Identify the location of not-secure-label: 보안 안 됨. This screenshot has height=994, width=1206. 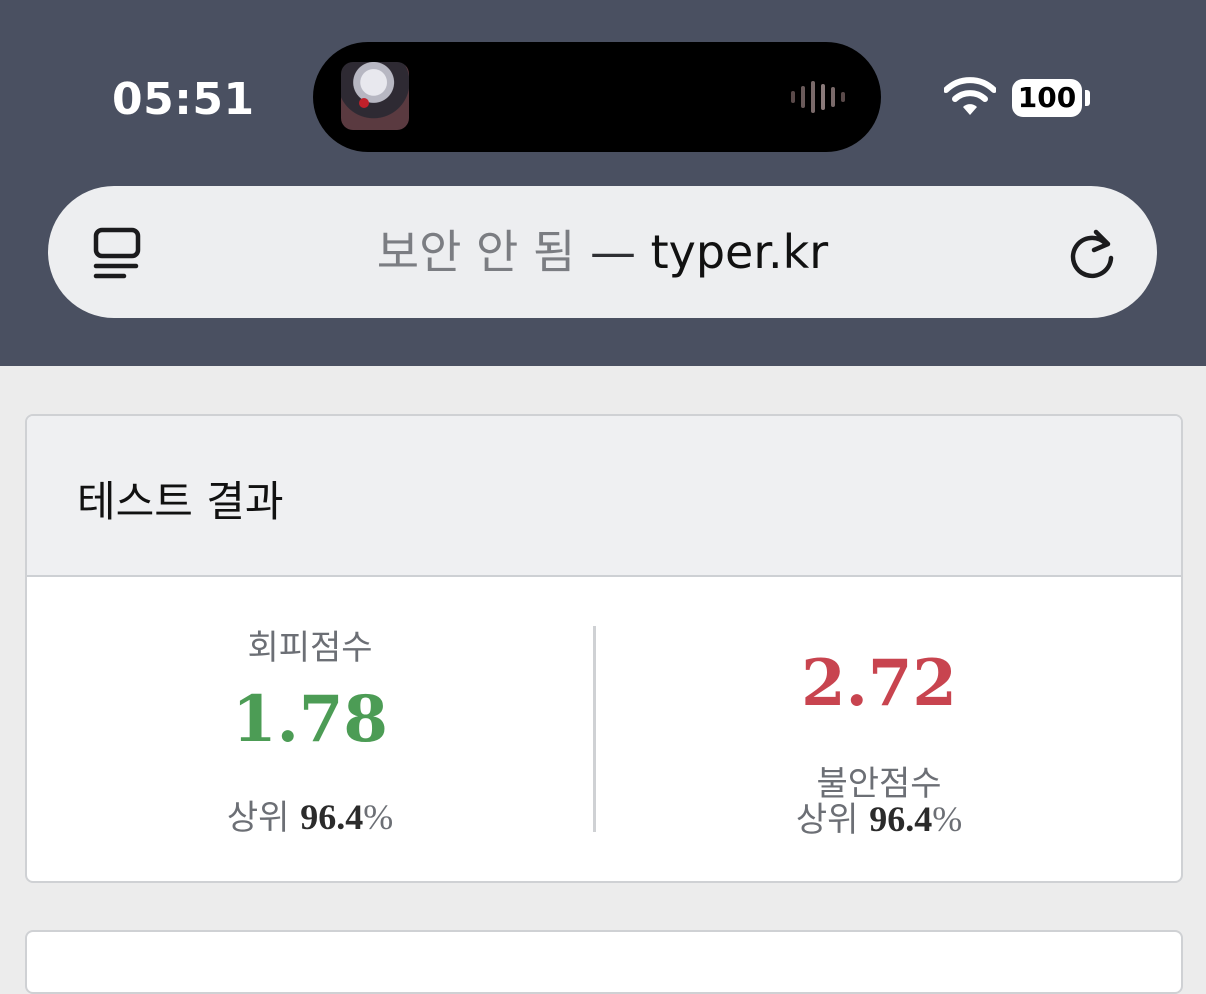
(476, 252).